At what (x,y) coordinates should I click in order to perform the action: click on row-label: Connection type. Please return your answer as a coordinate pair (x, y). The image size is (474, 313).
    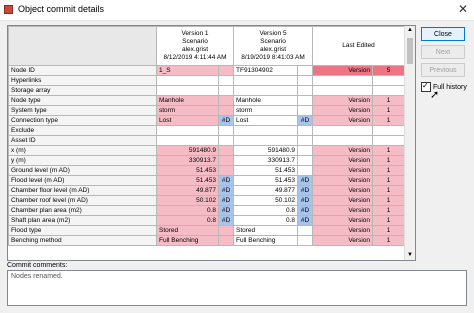
    Looking at the image, I should click on (82, 120).